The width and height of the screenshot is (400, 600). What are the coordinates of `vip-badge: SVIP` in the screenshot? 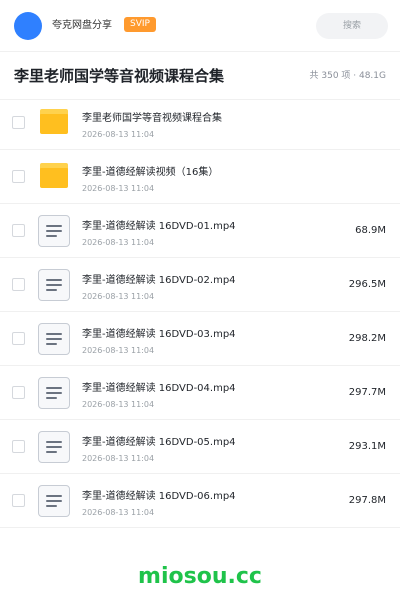 It's located at (140, 24).